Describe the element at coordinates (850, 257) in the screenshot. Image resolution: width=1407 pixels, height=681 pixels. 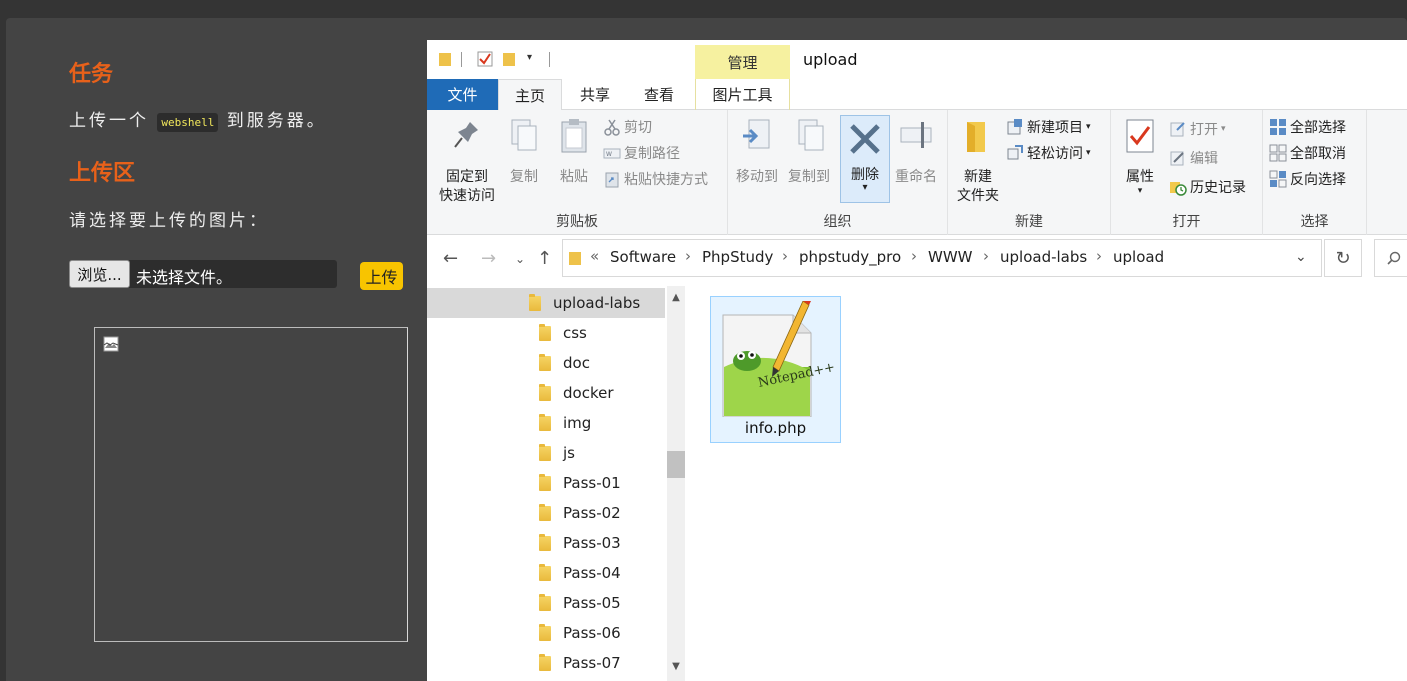
I see `breadcrumb-phpstudy-pro: phpstudy_pro` at that location.